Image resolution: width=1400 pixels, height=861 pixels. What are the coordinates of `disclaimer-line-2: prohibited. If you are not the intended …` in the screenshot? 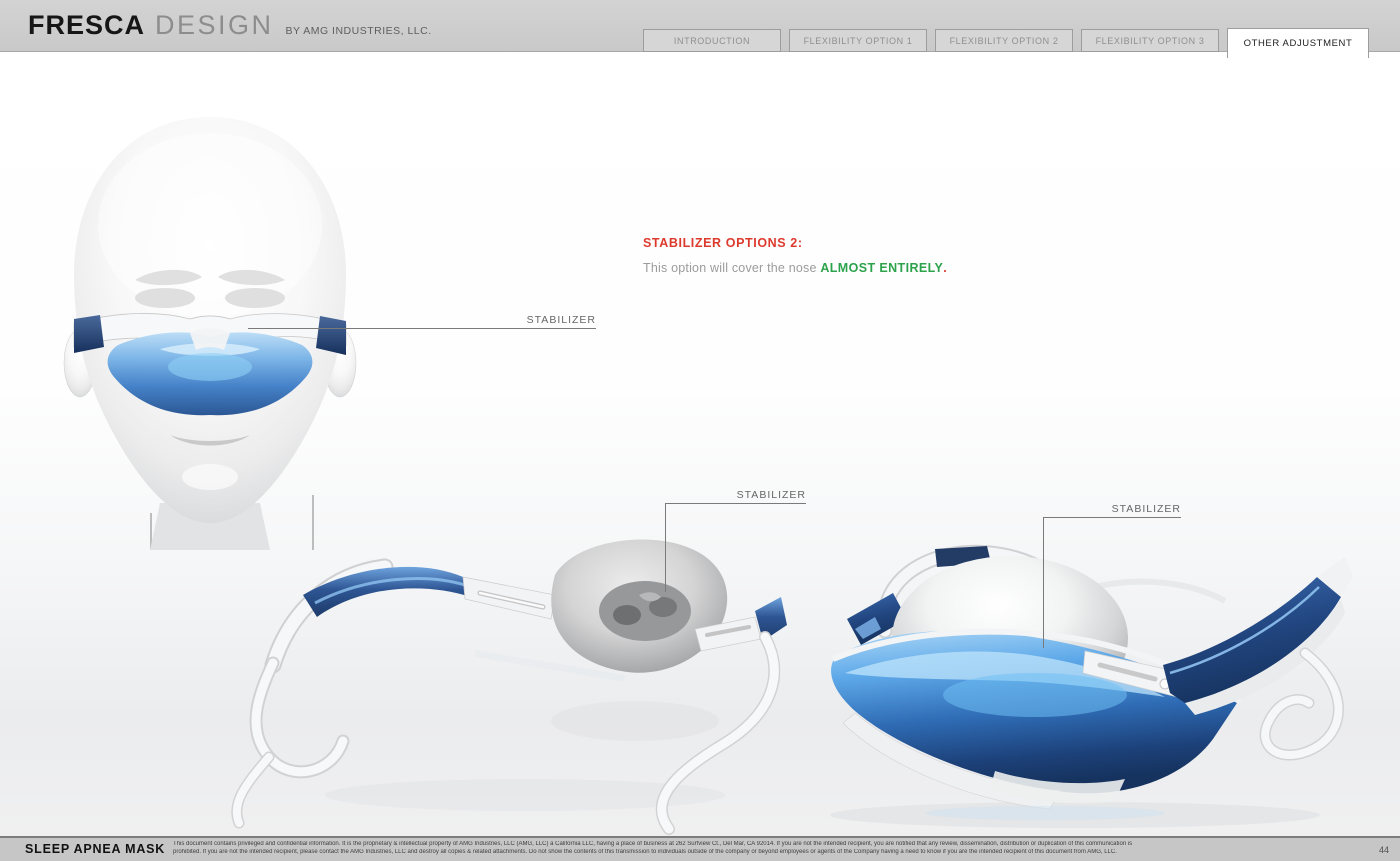 It's located at (645, 851).